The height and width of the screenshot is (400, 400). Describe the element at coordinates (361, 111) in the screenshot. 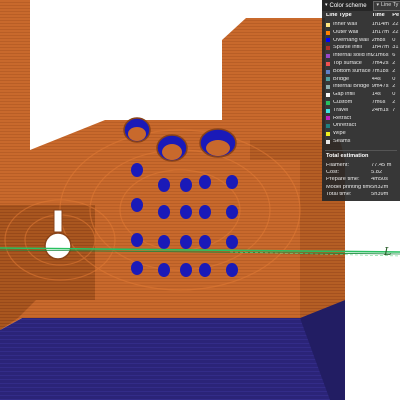

I see `legend-row: Travel 24m1s 7` at that location.